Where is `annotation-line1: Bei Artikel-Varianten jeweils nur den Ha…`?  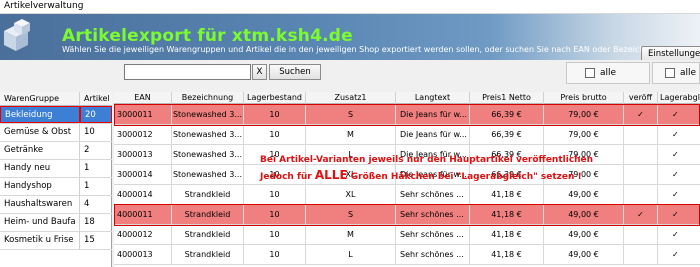
annotation-line1: Bei Artikel-Varianten jeweils nur den Ha… is located at coordinates (427, 160).